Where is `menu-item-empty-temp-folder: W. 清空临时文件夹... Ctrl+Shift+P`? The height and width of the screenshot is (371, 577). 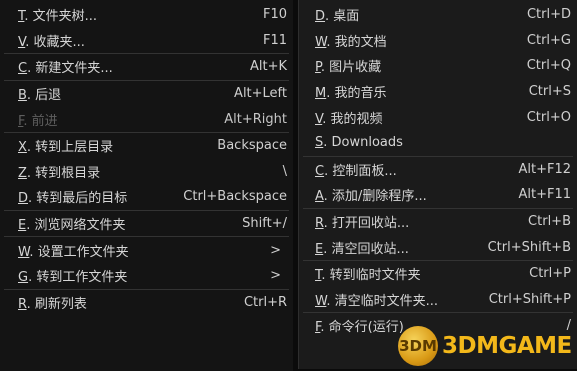
menu-item-empty-temp-folder: W. 清空临时文件夹... Ctrl+Shift+P is located at coordinates (438, 300).